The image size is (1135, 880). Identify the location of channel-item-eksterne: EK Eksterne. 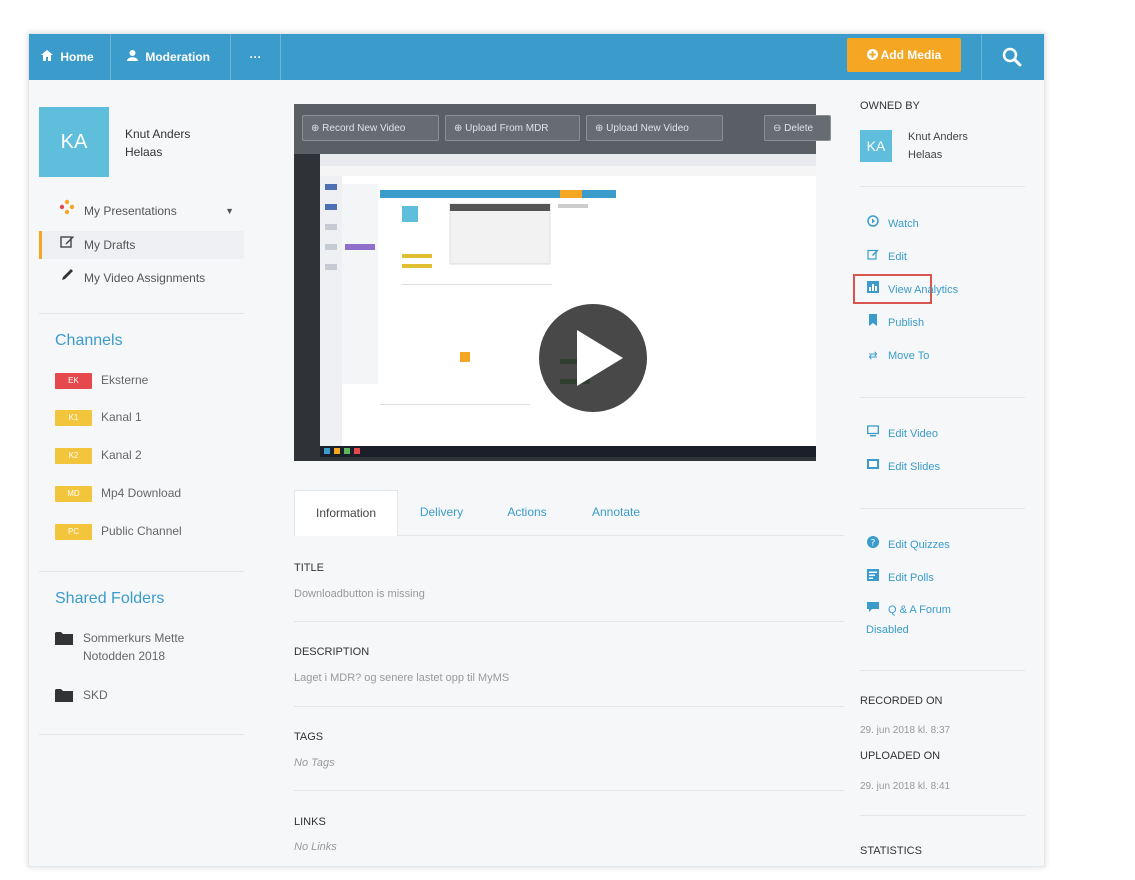
(101, 380).